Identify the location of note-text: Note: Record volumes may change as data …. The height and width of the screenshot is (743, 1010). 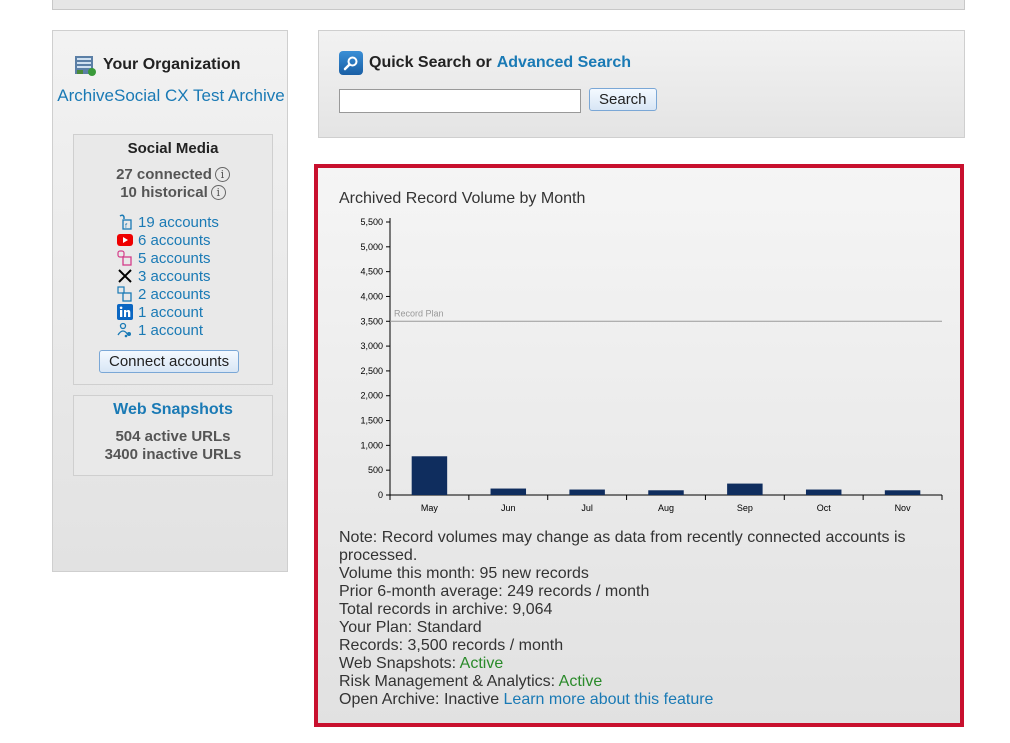
(622, 546).